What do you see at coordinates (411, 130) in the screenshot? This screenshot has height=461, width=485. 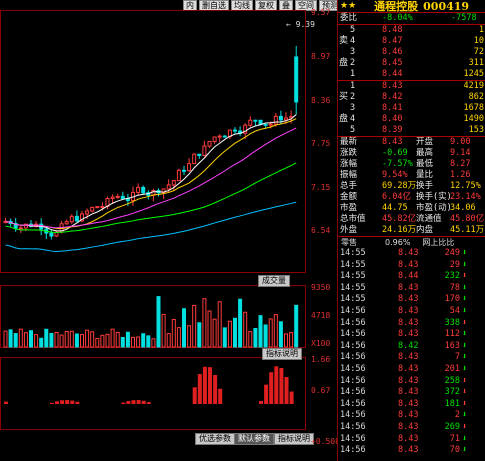 I see `buys-row: 5 8.39 153` at bounding box center [411, 130].